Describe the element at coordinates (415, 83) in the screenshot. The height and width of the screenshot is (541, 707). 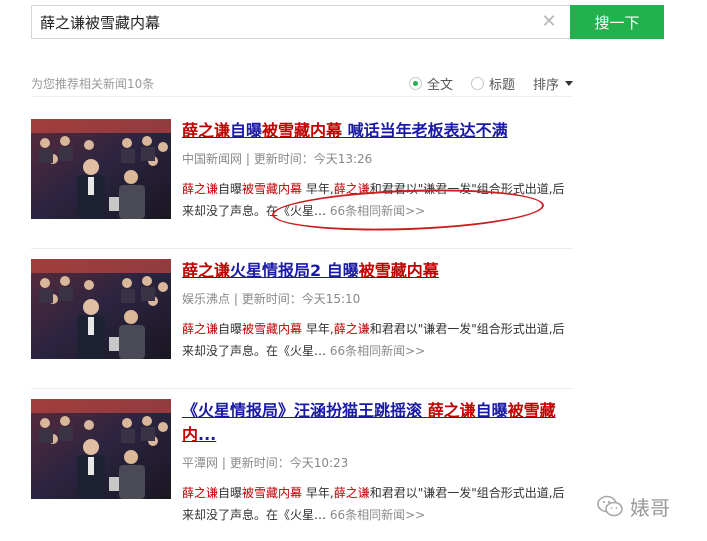
I see `radio-checked-icon` at that location.